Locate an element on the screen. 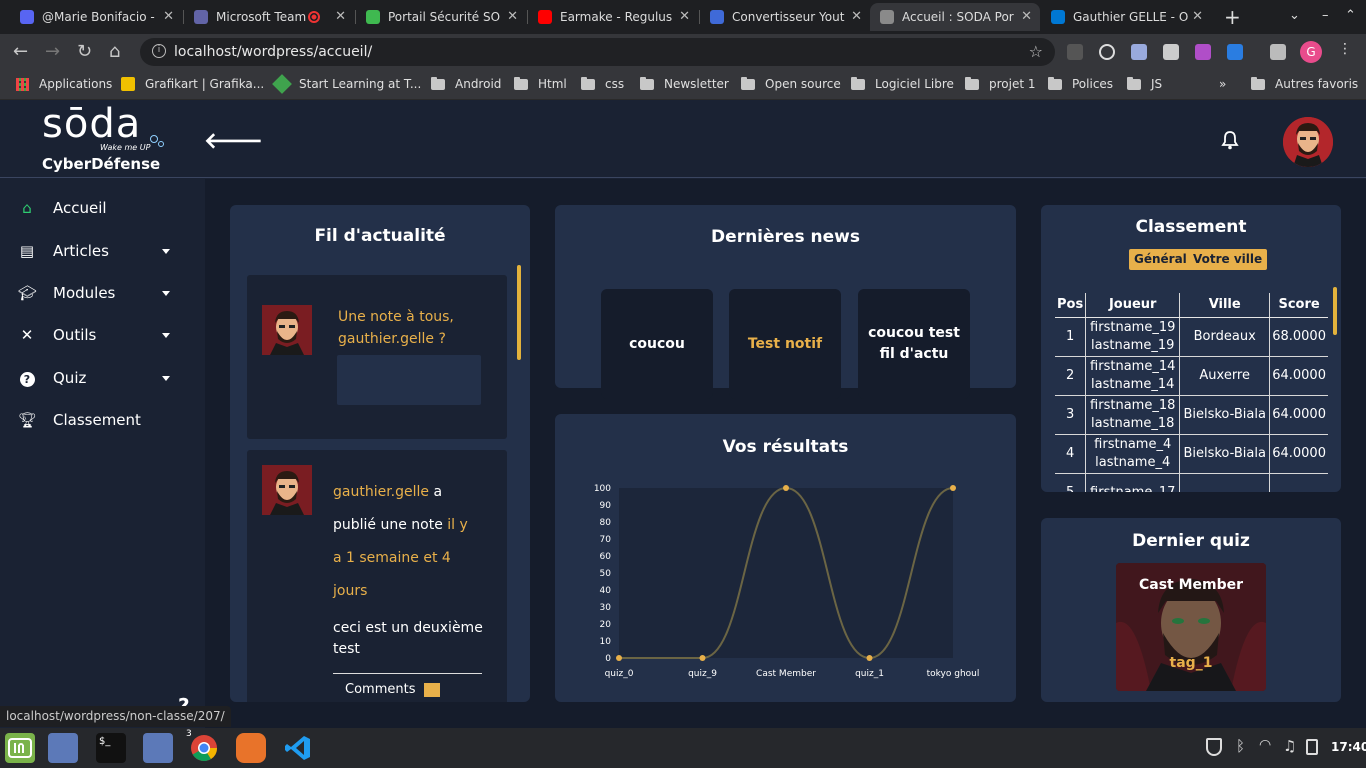 Image resolution: width=1366 pixels, height=768 pixels. browser-tab: @Marie Bonifacio - ✕ is located at coordinates (96, 17).